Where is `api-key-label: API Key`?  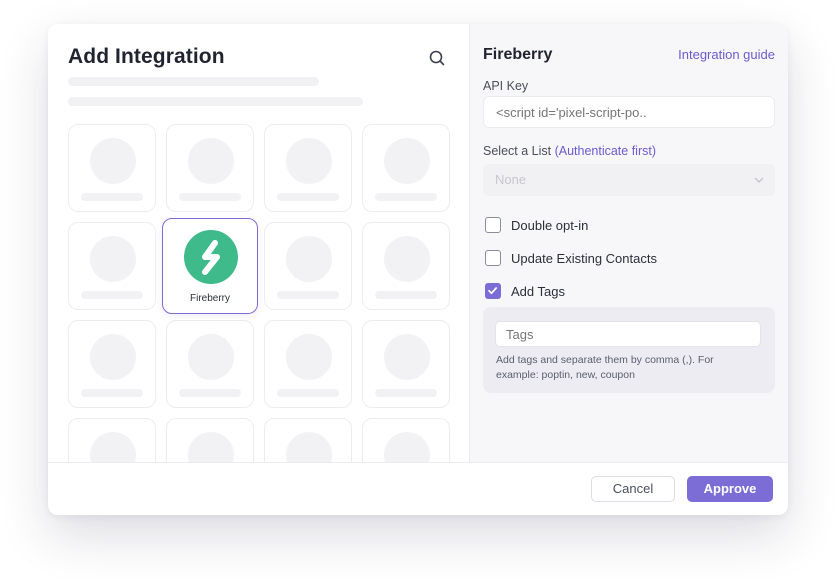
api-key-label: API Key is located at coordinates (506, 86).